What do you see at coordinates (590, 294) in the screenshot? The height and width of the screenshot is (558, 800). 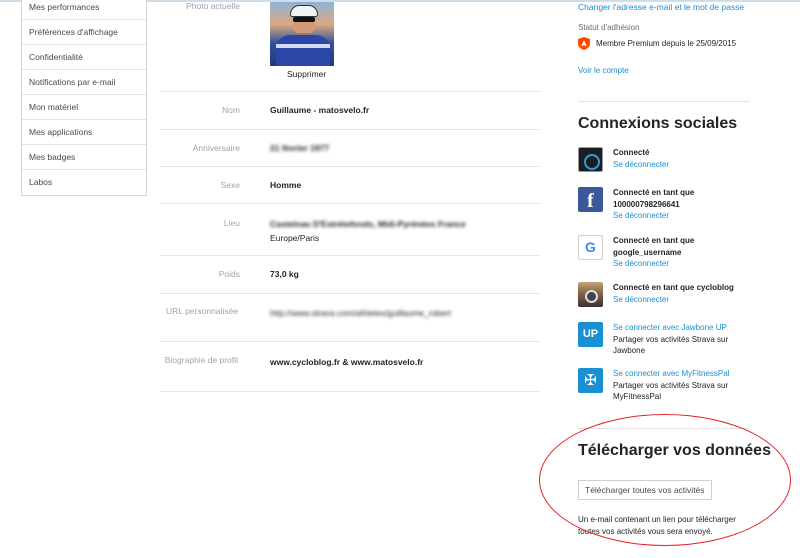 I see `instagram-icon` at bounding box center [590, 294].